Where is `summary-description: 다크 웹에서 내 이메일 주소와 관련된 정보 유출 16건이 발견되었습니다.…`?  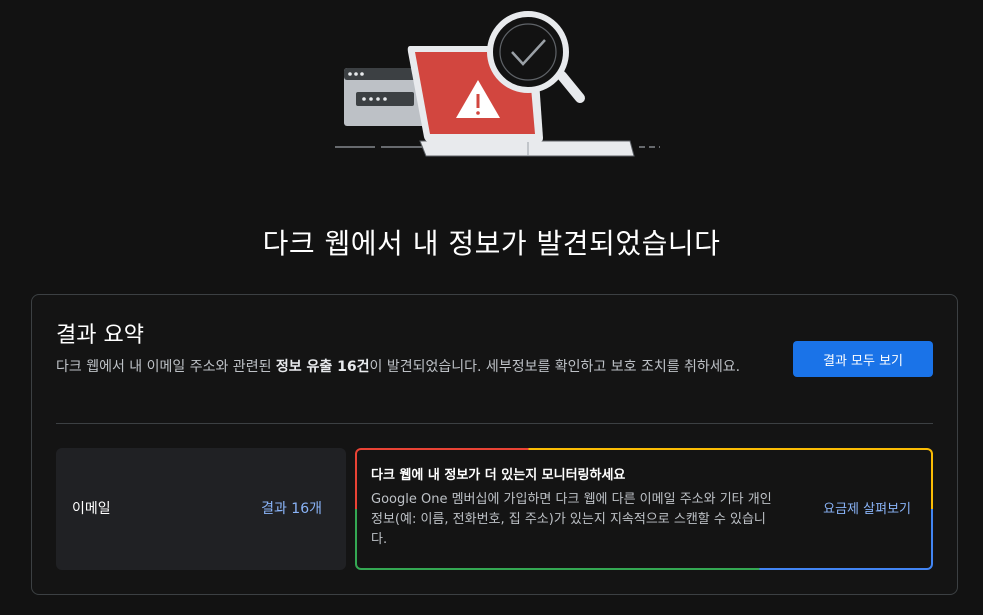 summary-description: 다크 웹에서 내 이메일 주소와 관련된 정보 유출 16건이 발견되었습니다.… is located at coordinates (416, 367).